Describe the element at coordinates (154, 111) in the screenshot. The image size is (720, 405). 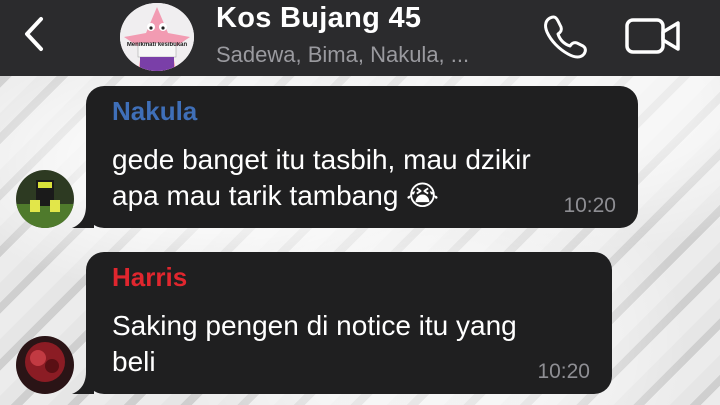
I see `sender-name: Nakula` at that location.